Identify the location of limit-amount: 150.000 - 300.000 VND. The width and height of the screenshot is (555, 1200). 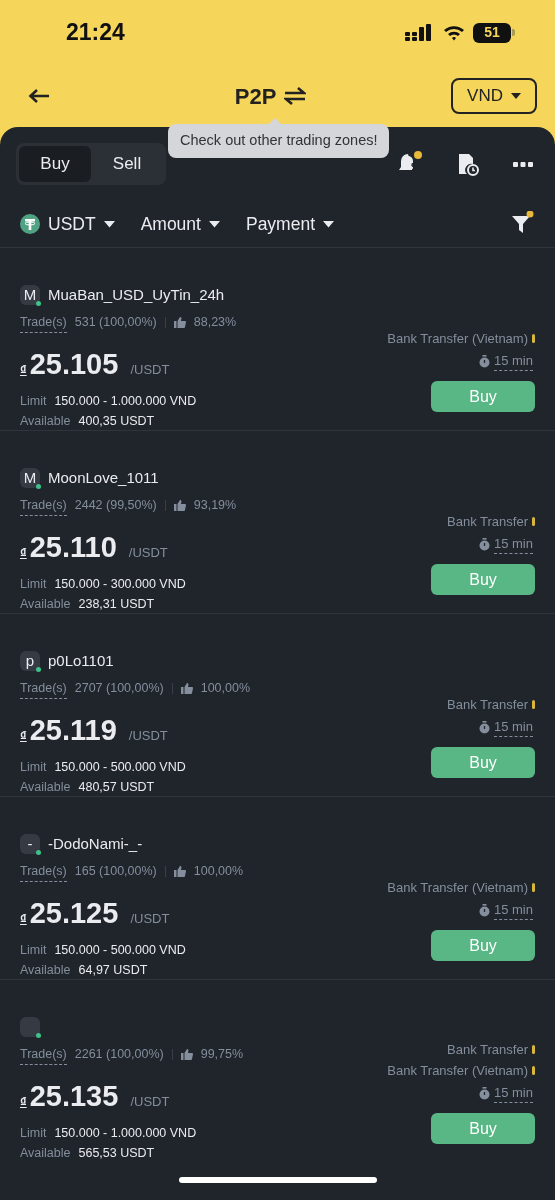
(120, 584).